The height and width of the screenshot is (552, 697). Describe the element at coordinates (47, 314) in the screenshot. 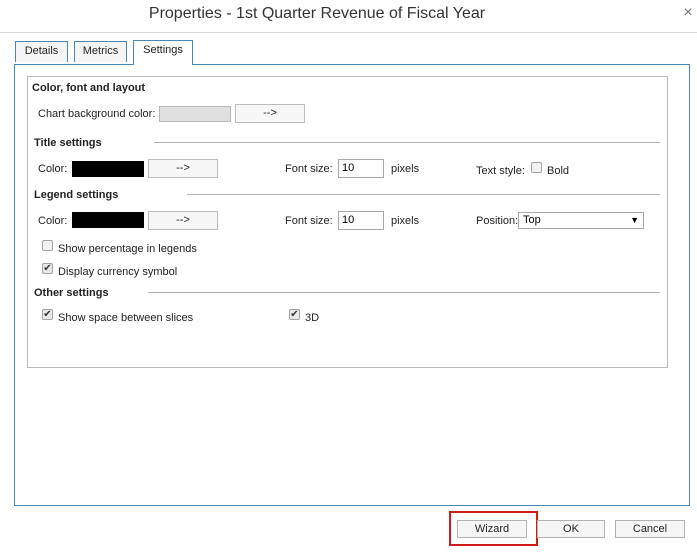

I see `show-space-between-slices-checkbox: ✔` at that location.